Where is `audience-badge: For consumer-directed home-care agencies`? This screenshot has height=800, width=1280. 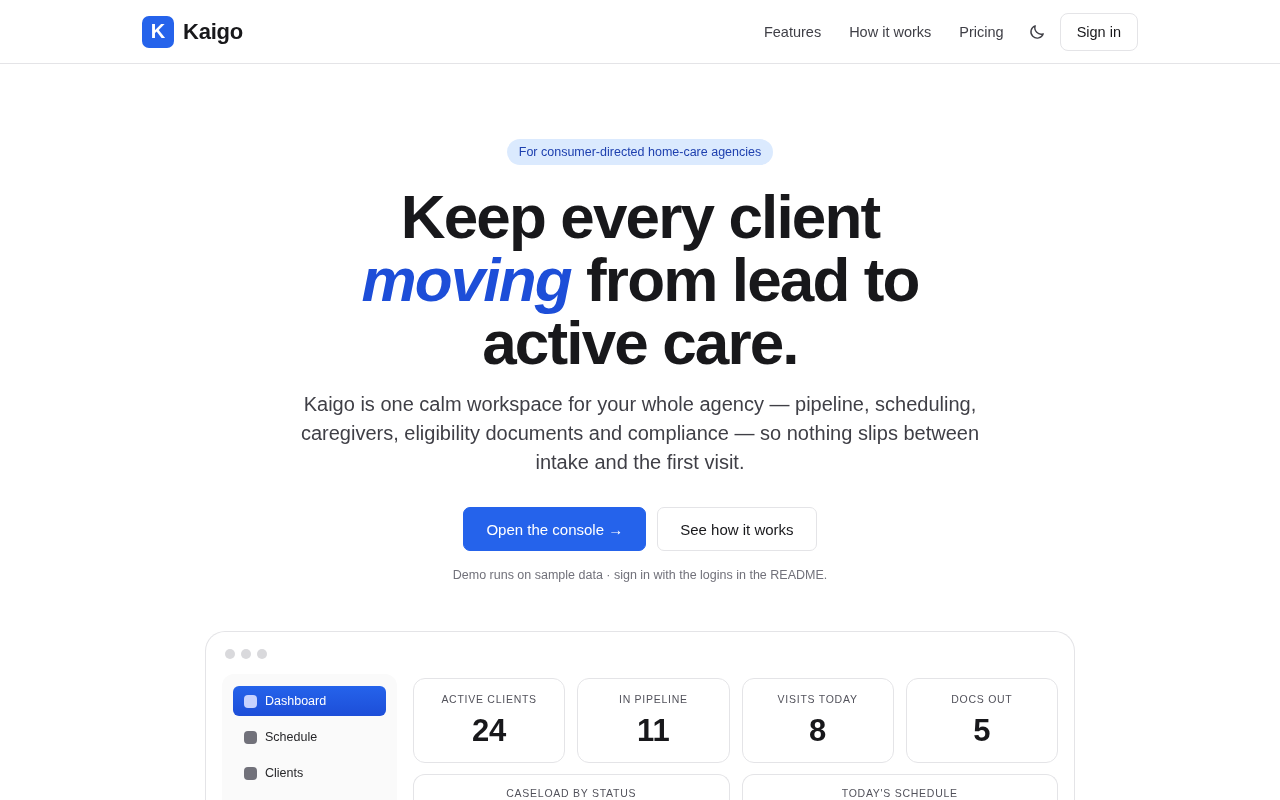
audience-badge: For consumer-directed home-care agencies is located at coordinates (640, 152).